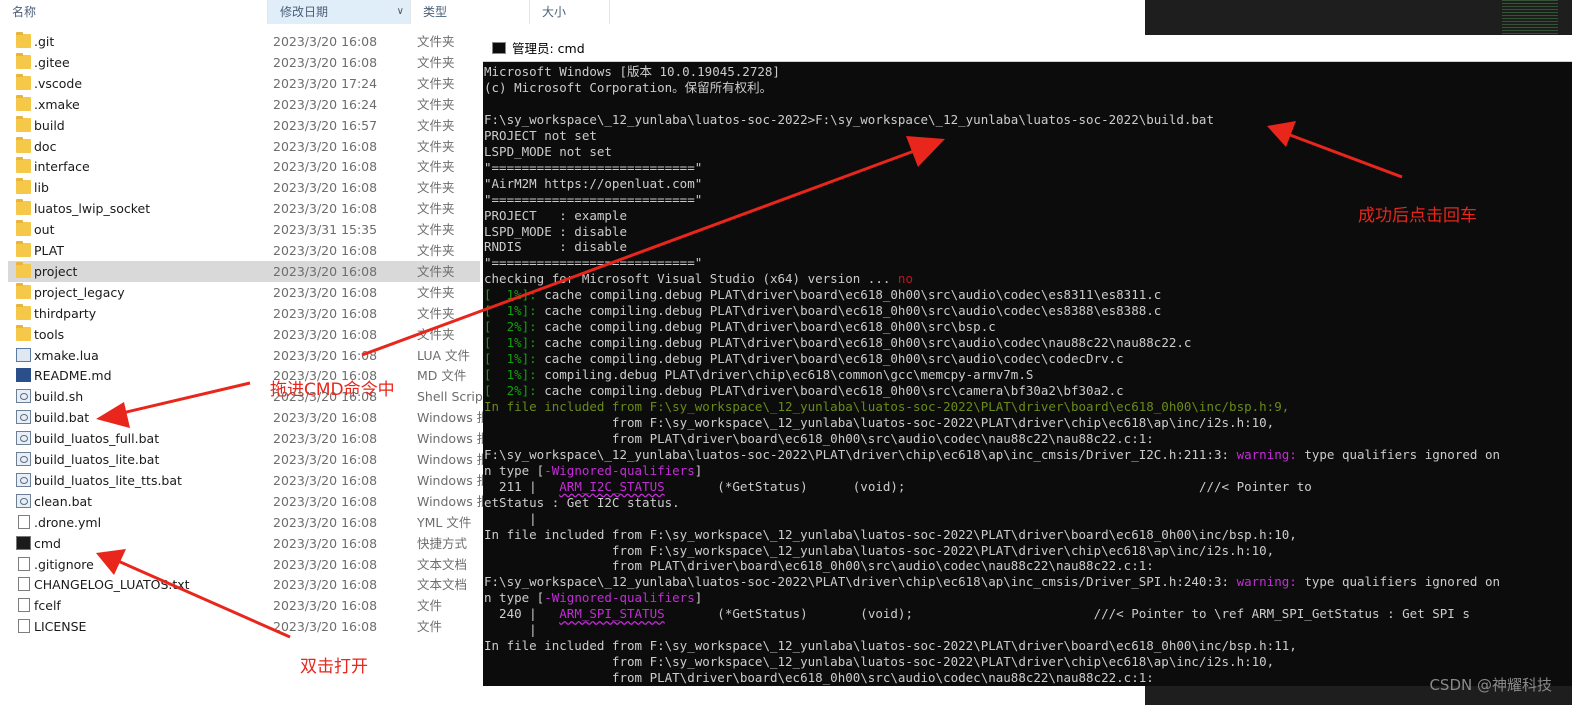  Describe the element at coordinates (244, 626) in the screenshot. I see `file-row: LICENSE 2023/3/20 16:08 文件` at that location.